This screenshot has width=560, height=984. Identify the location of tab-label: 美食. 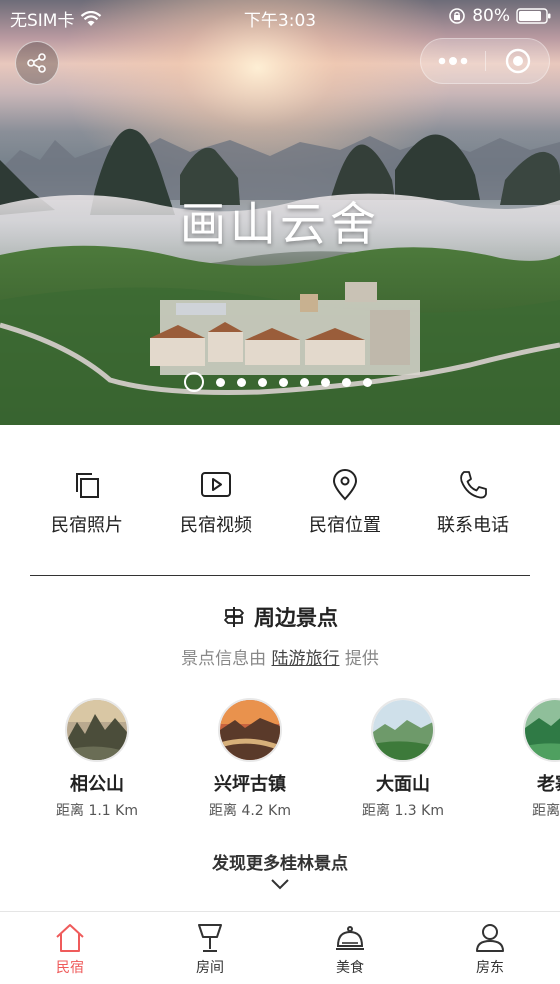
(350, 968).